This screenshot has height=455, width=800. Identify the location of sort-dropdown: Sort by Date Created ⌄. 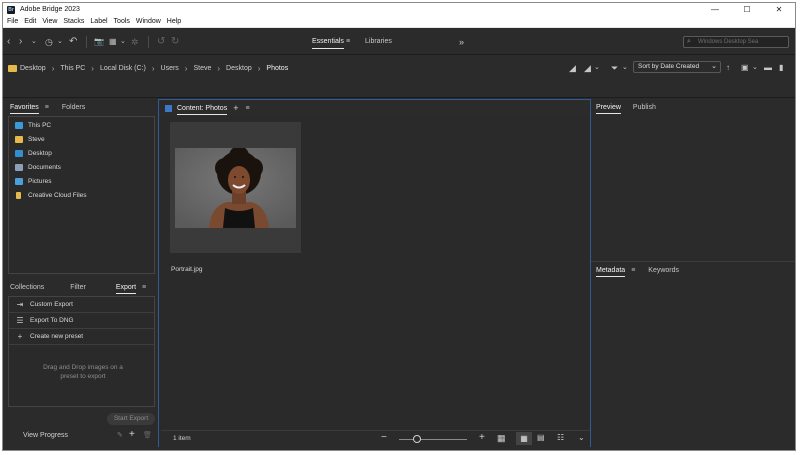
(677, 67).